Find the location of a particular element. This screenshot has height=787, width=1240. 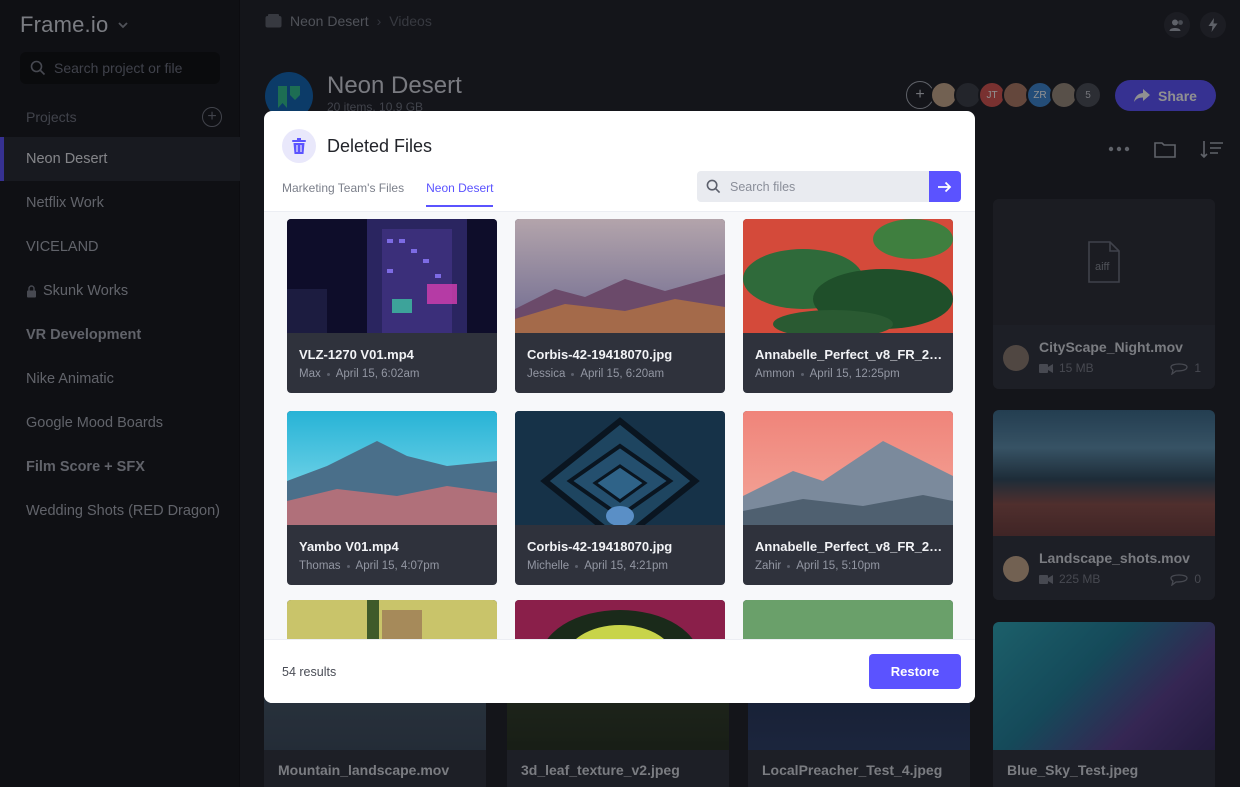

file-name: VLZ-1270 V01.mp4 is located at coordinates (356, 354).